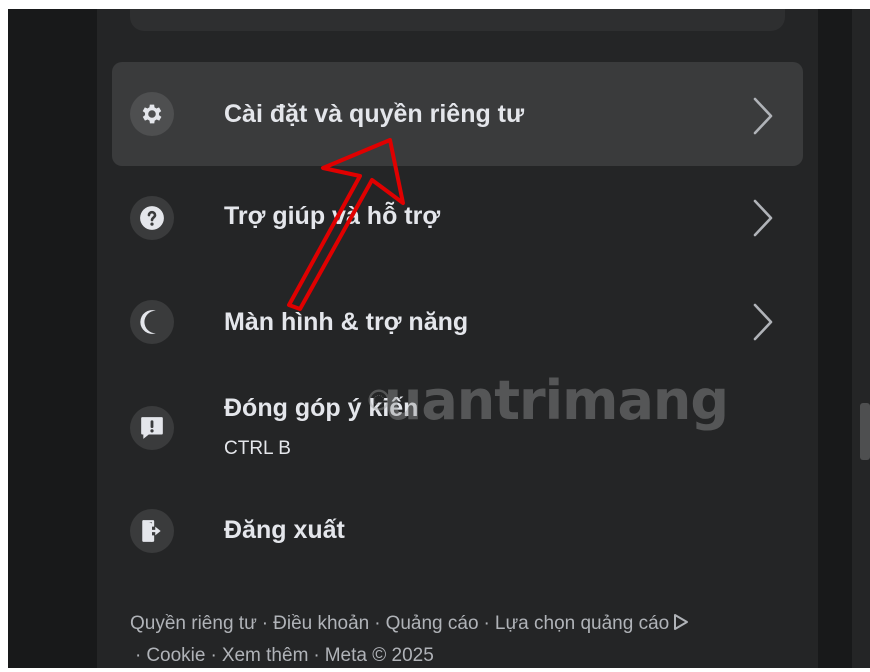 Image resolution: width=870 pixels, height=672 pixels. I want to click on keyboard-shortcut: CTRL B, so click(257, 448).